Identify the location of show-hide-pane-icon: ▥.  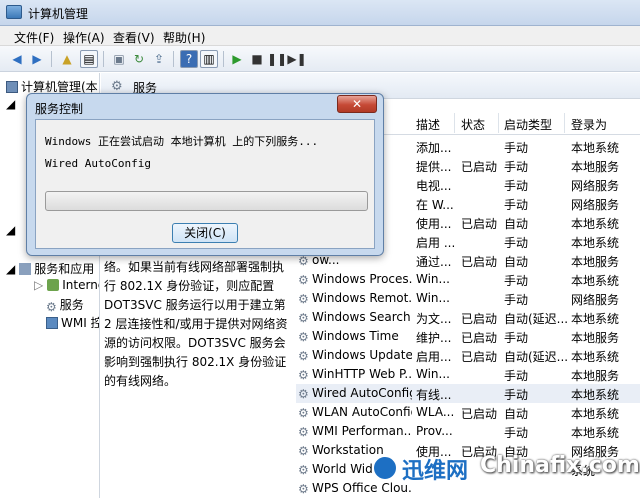
(209, 59).